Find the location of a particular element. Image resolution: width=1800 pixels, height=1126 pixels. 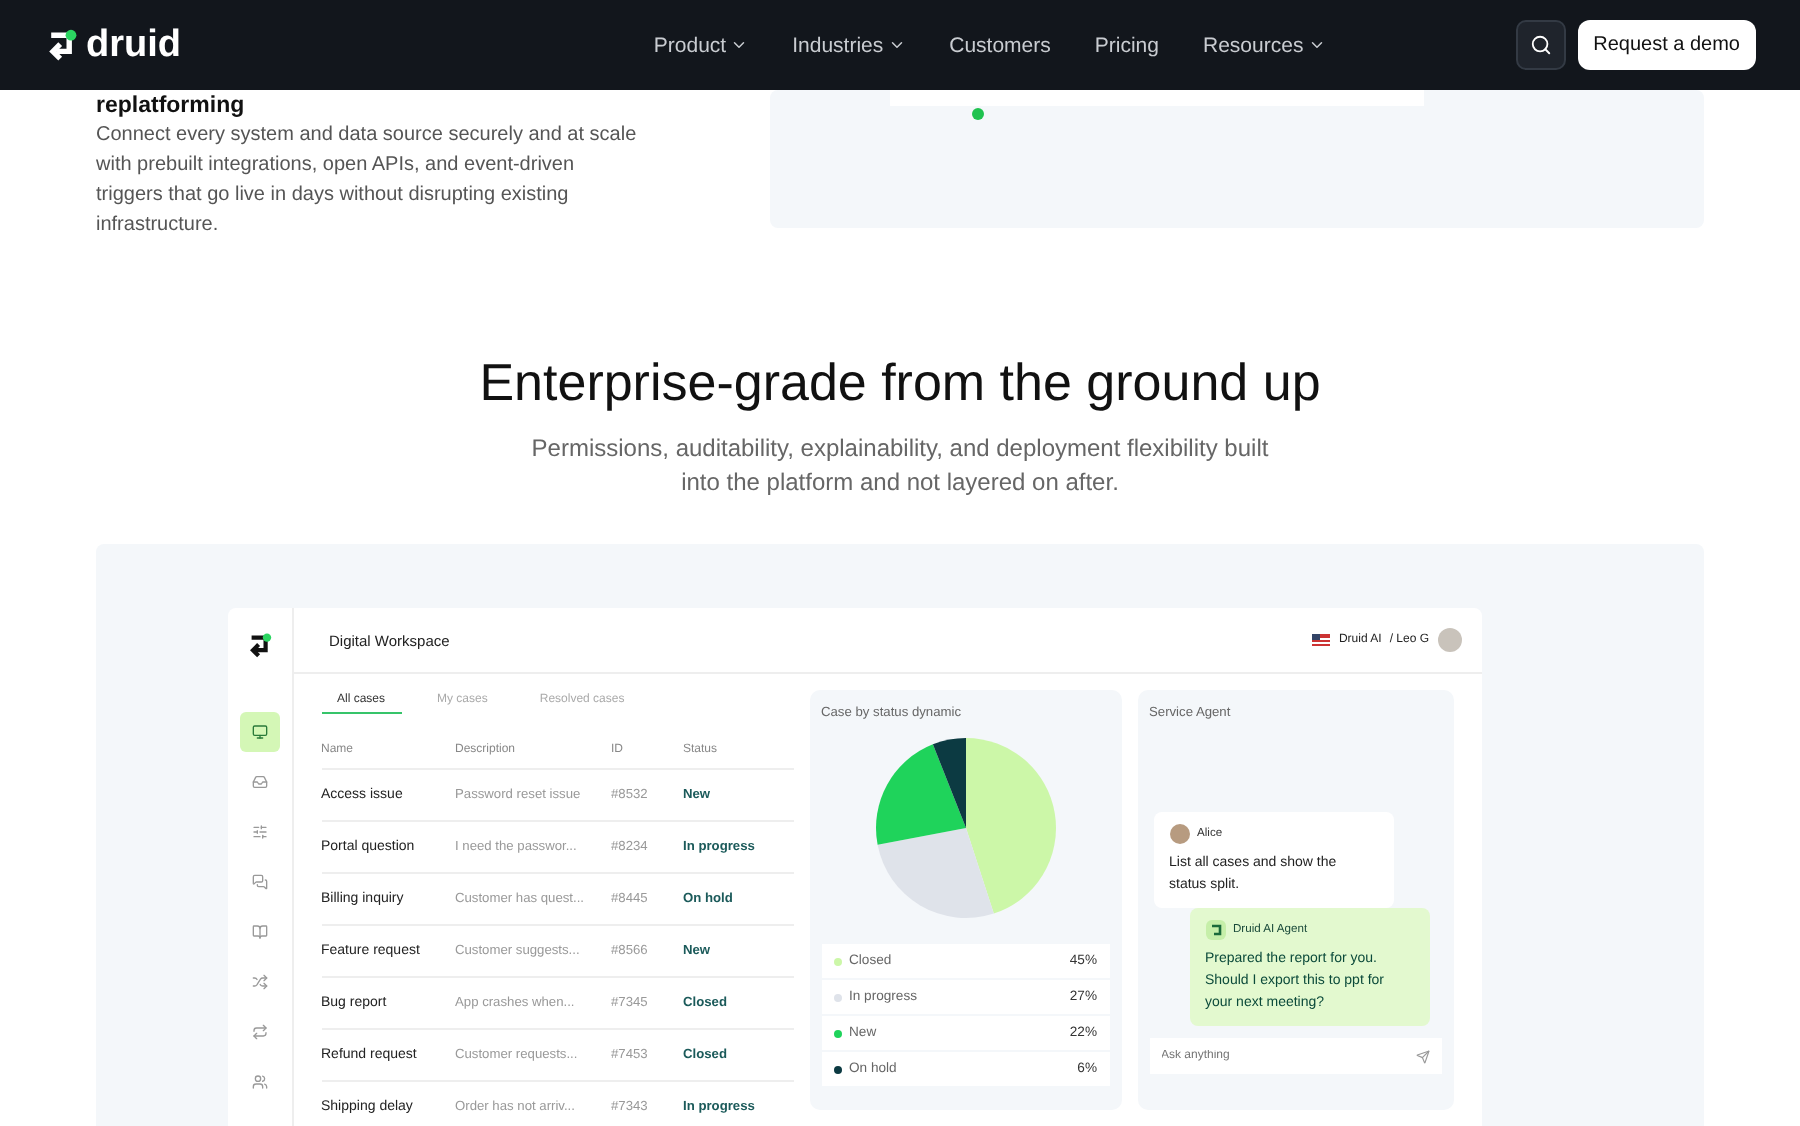

nav-link: Resources is located at coordinates (1264, 45).